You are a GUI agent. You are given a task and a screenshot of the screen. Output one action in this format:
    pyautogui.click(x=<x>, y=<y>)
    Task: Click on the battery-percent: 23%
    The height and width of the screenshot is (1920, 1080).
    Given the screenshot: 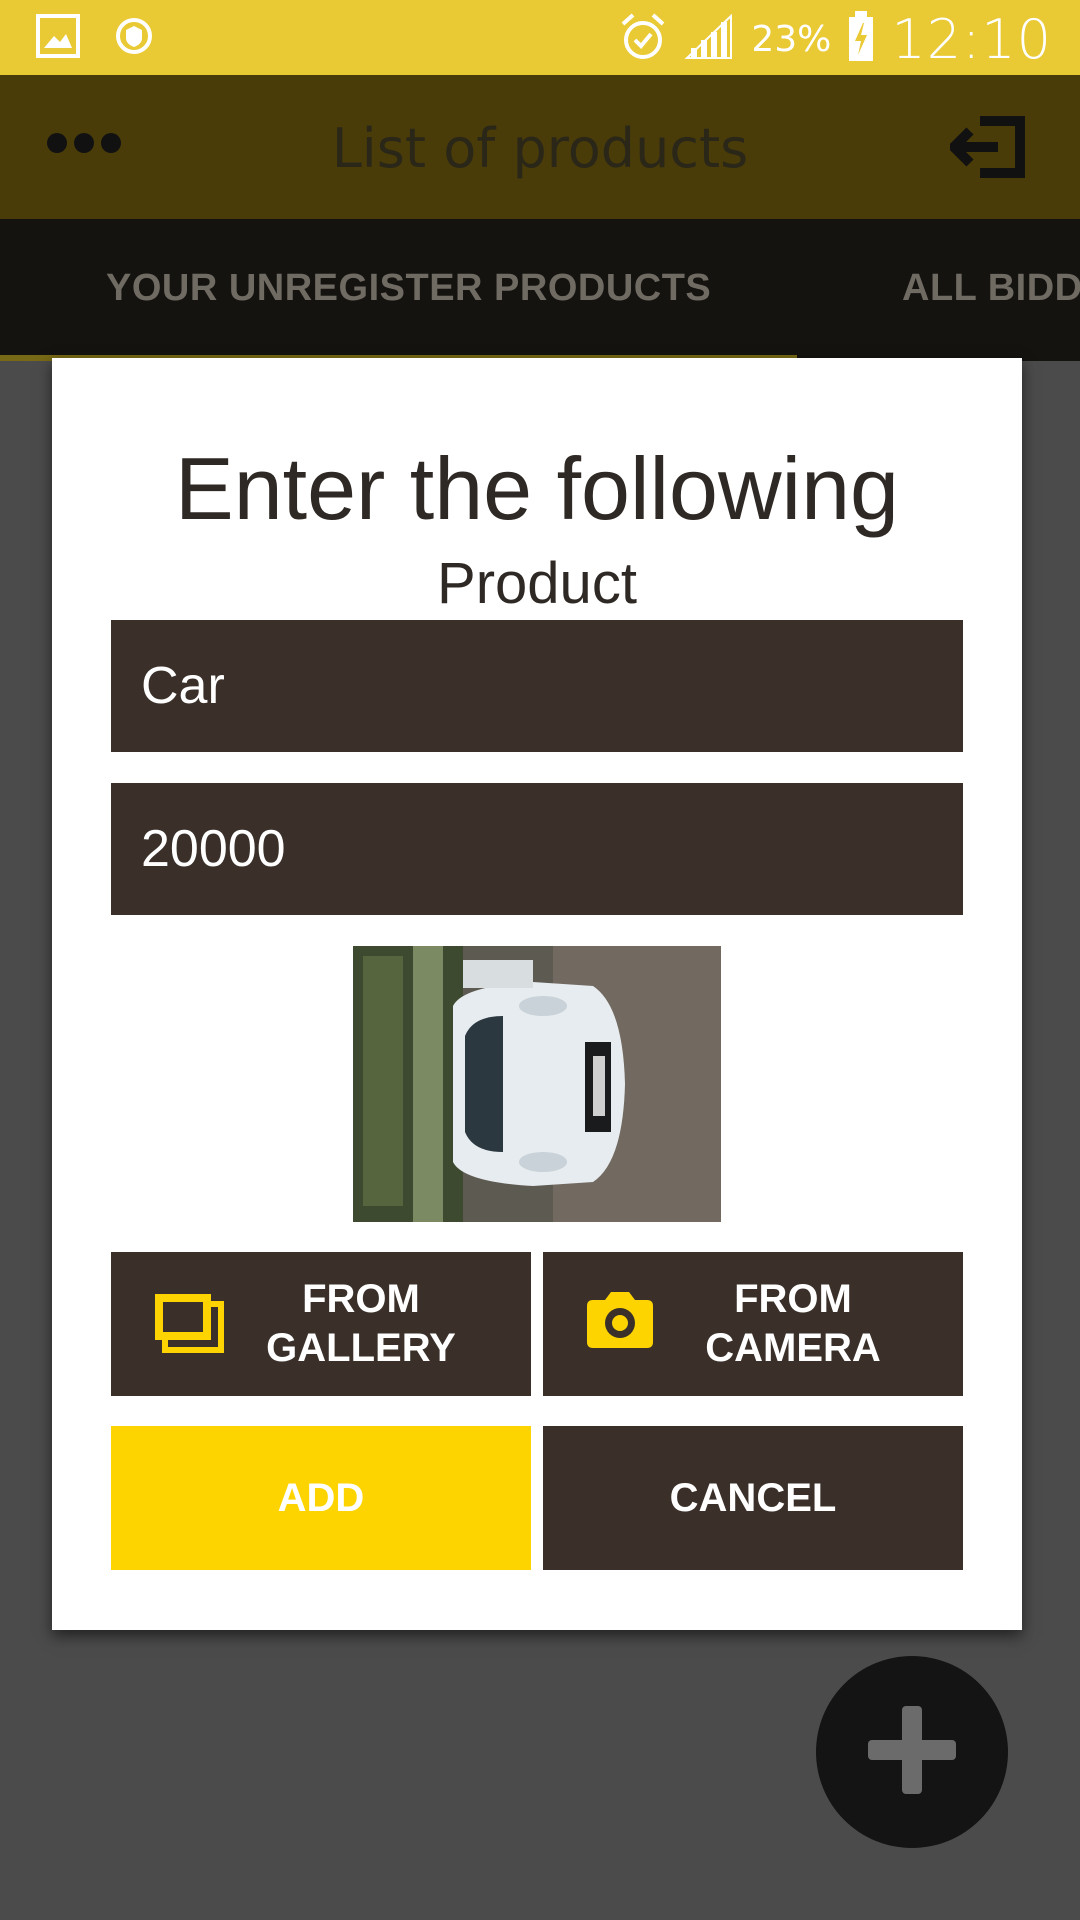 What is the action you would take?
    pyautogui.click(x=791, y=39)
    